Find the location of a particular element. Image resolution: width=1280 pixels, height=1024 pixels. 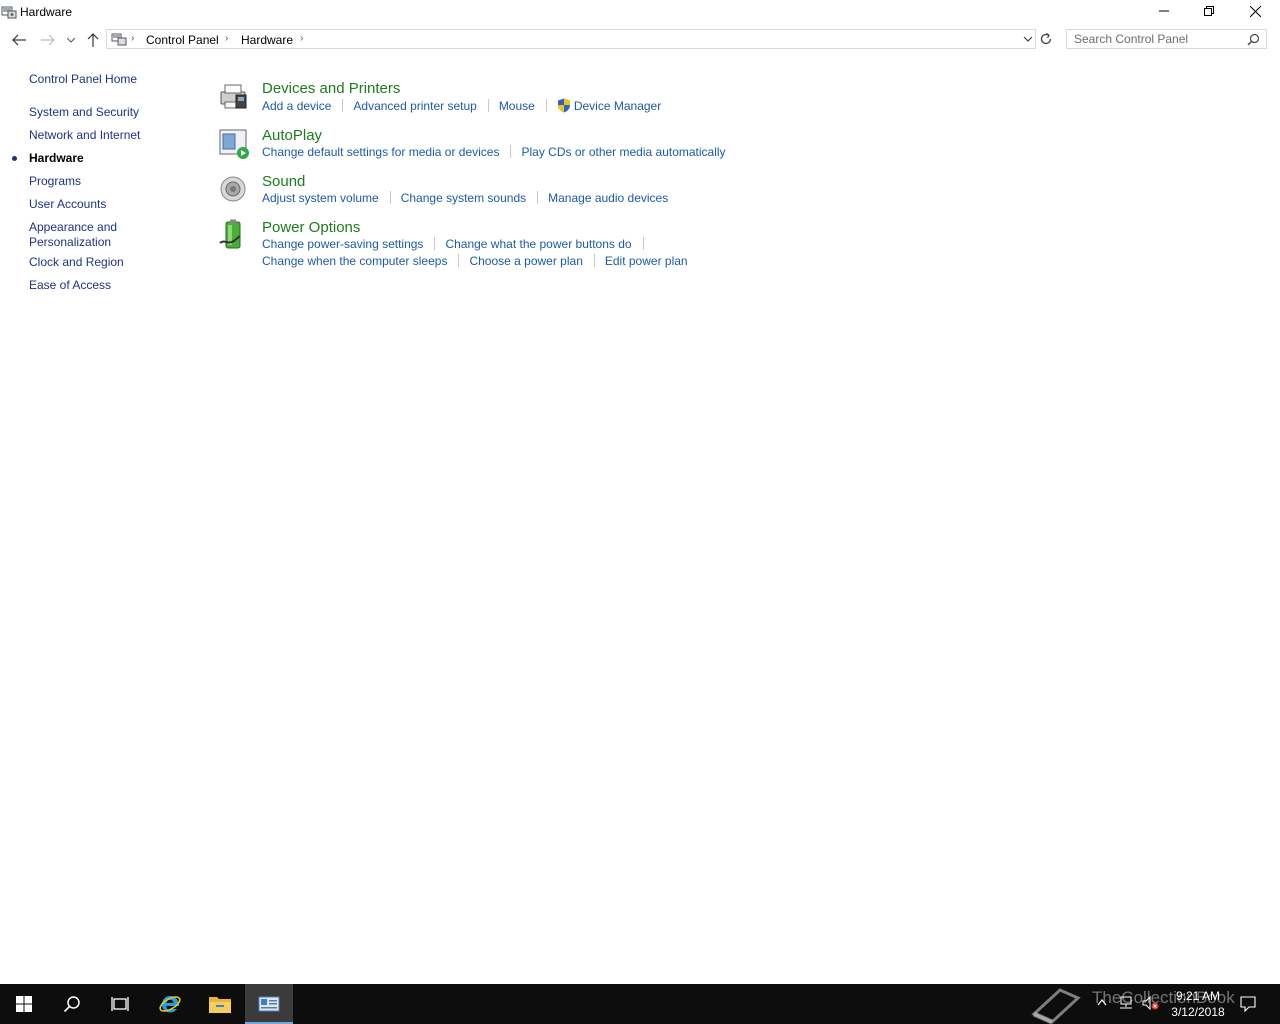

start-button is located at coordinates (24, 1004).